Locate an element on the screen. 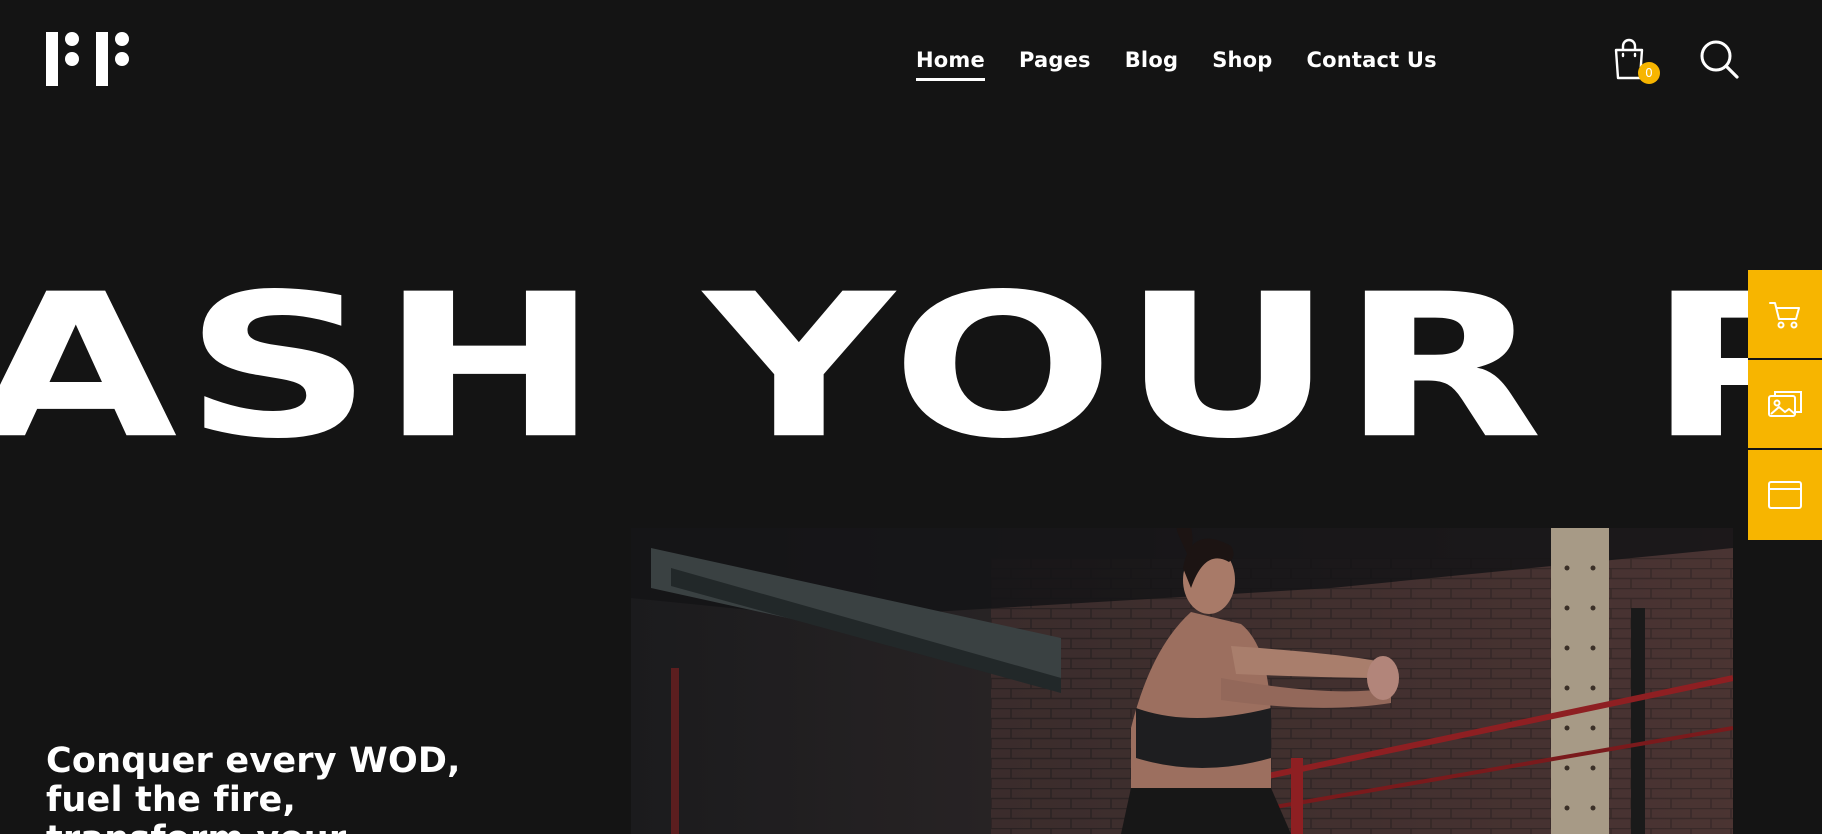  nav-shop: Shop is located at coordinates (1242, 60).